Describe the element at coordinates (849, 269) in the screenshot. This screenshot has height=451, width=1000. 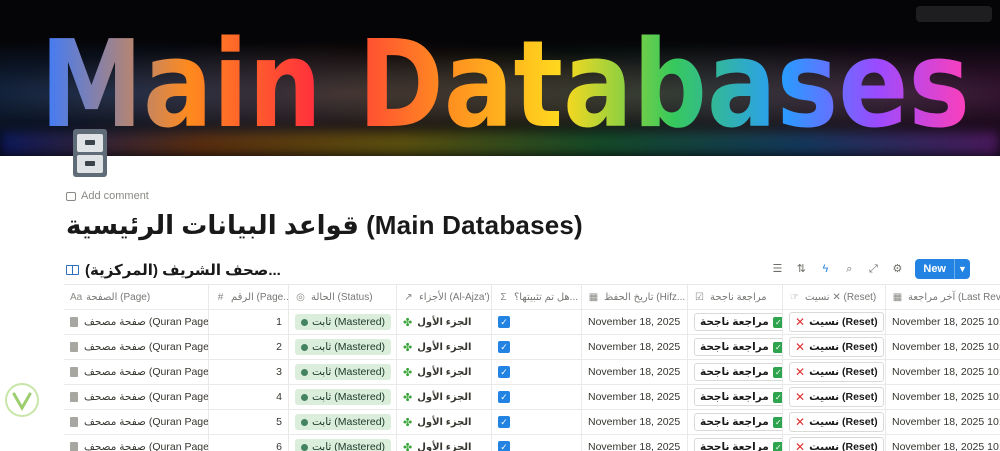
I see `search-icon: ⌕` at that location.